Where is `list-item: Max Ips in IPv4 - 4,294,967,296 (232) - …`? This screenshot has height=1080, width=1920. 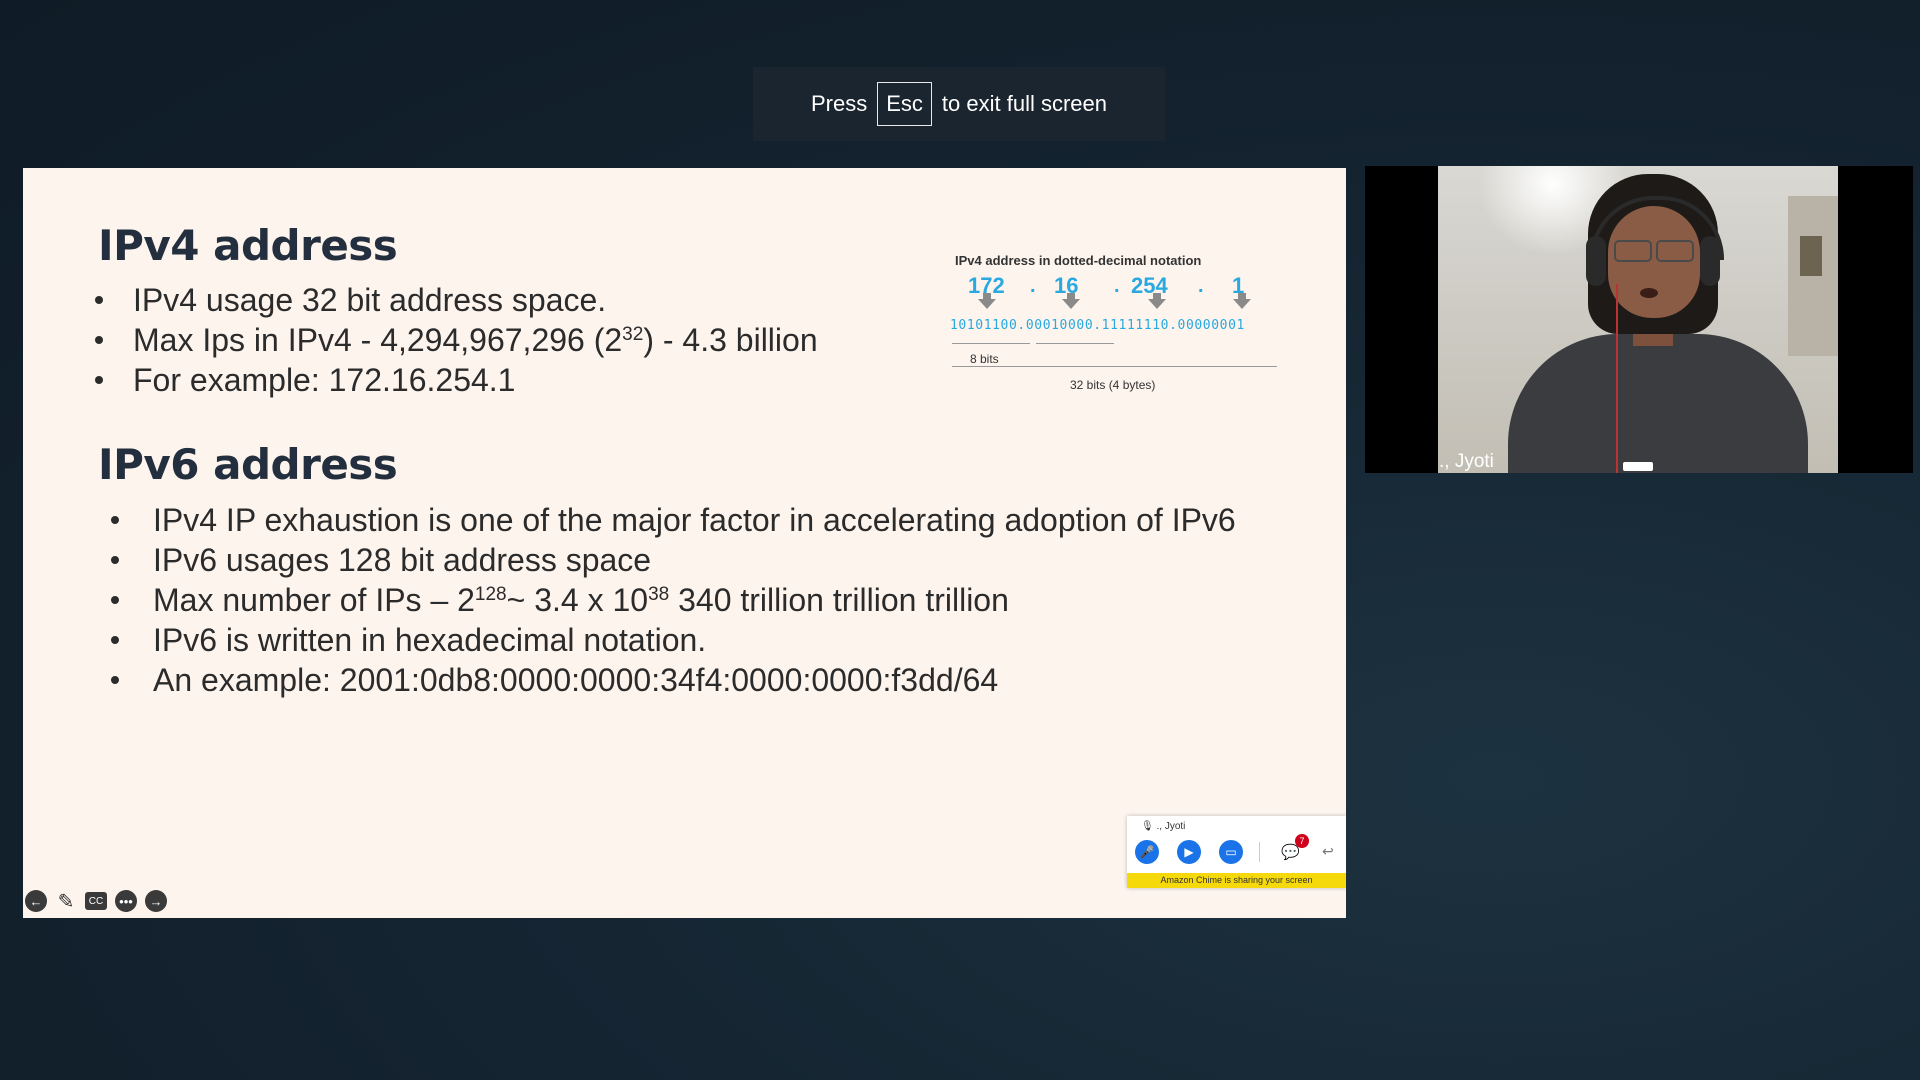
list-item: Max Ips in IPv4 - 4,294,967,296 (232) - … is located at coordinates (456, 340).